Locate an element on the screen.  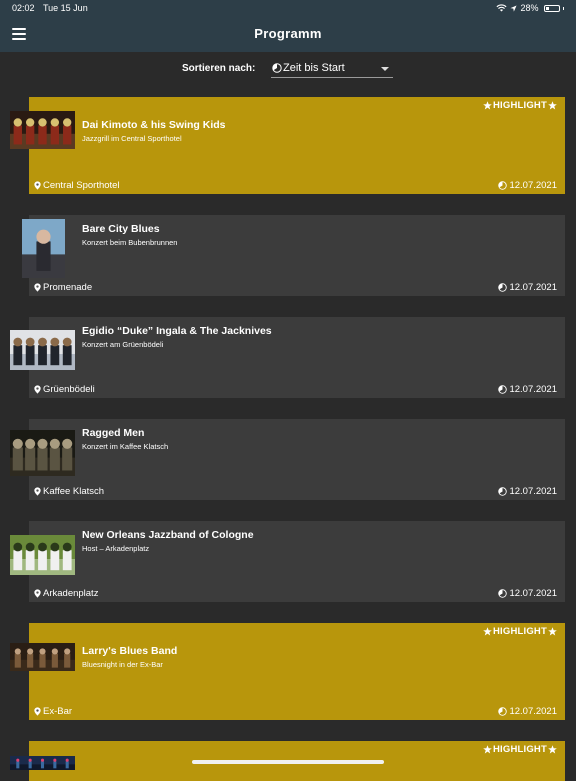
location-arrow-icon is located at coordinates (514, 8).